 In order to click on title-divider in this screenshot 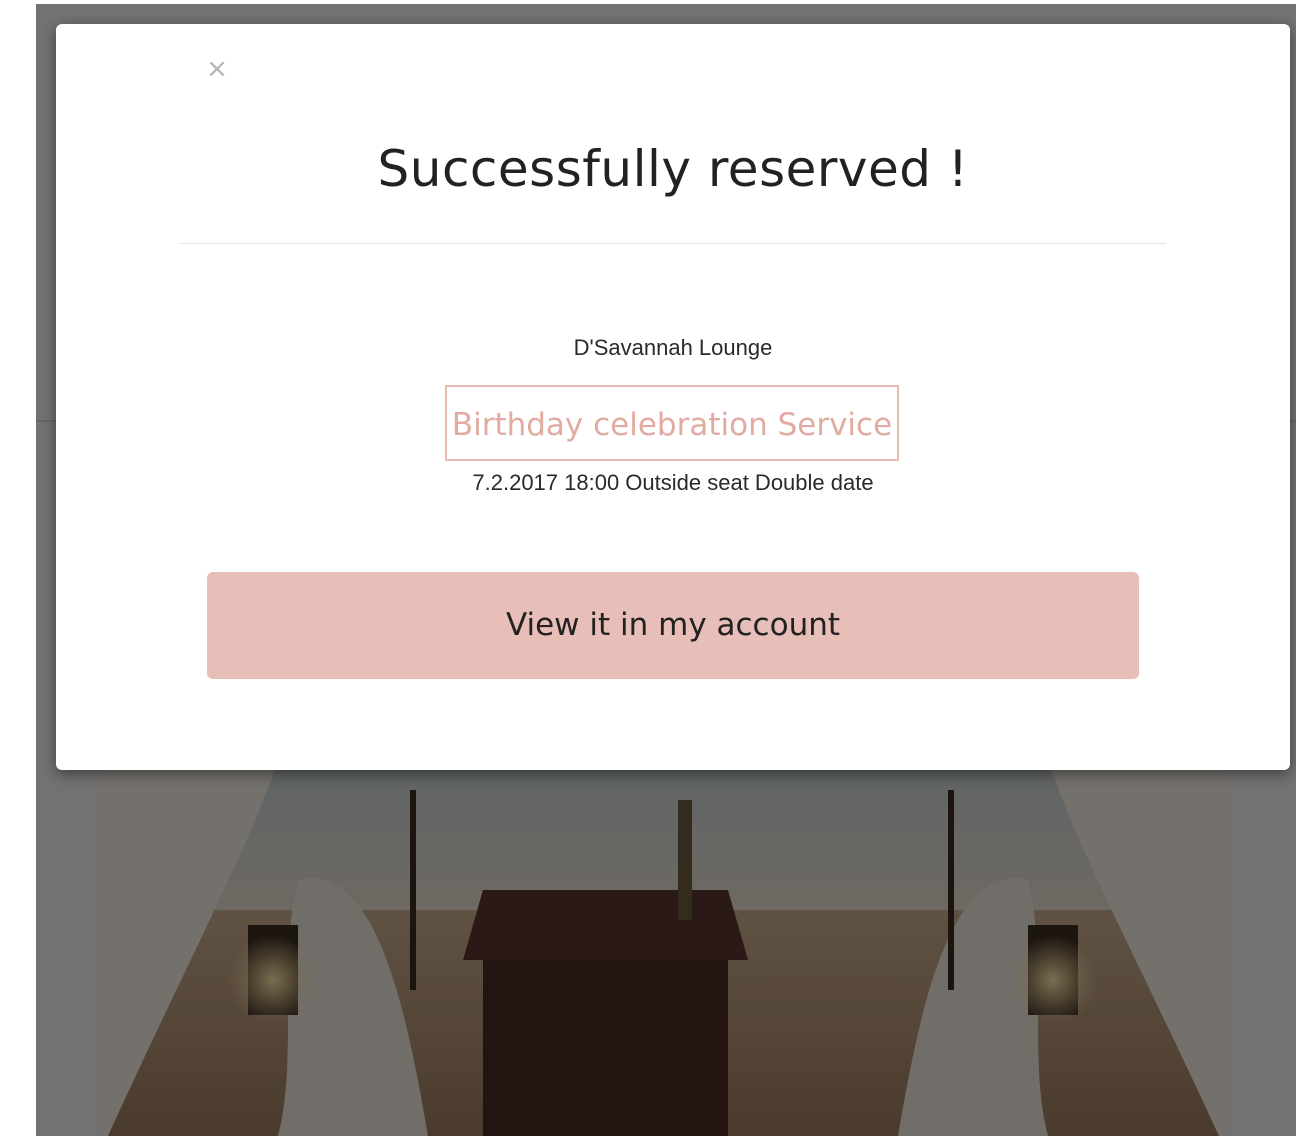, I will do `click(673, 243)`.